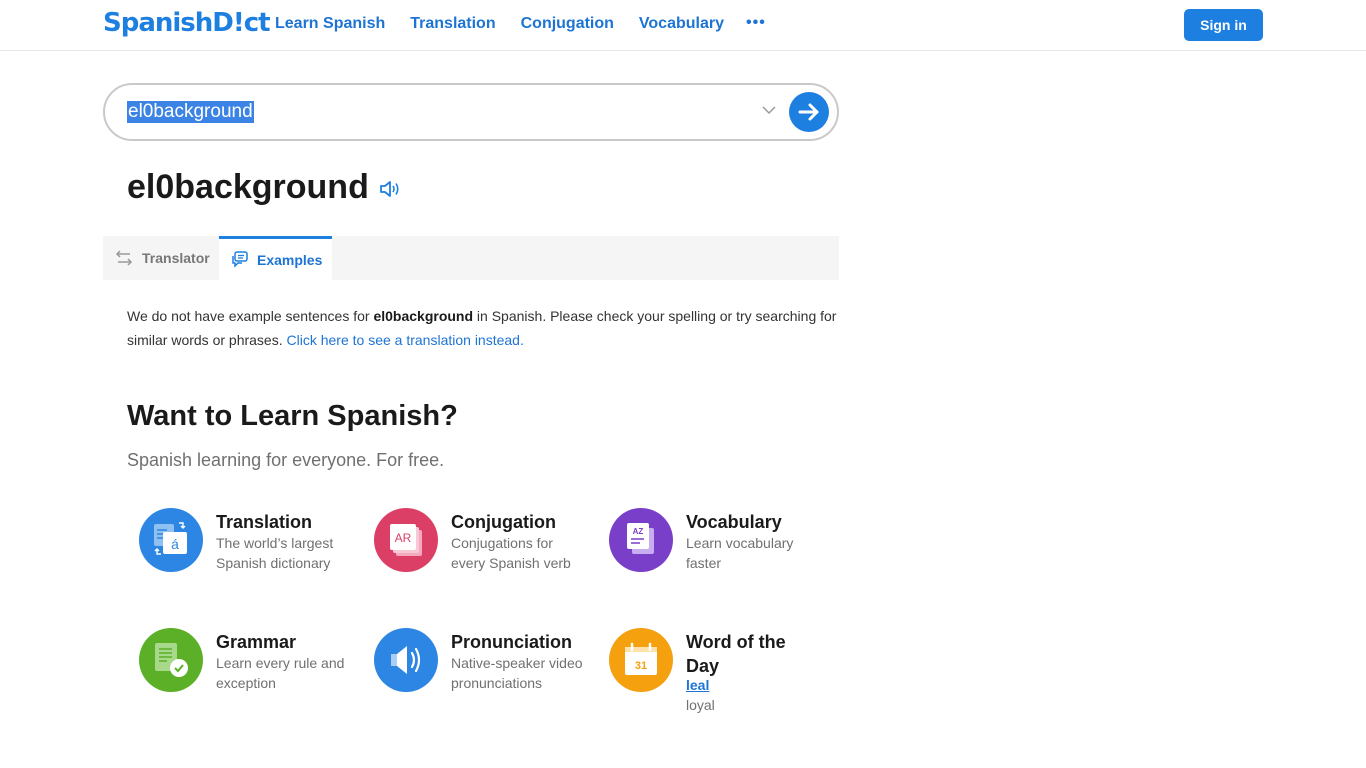 This screenshot has height=768, width=1366. Describe the element at coordinates (190, 112) in the screenshot. I see `search-input: el0background` at that location.